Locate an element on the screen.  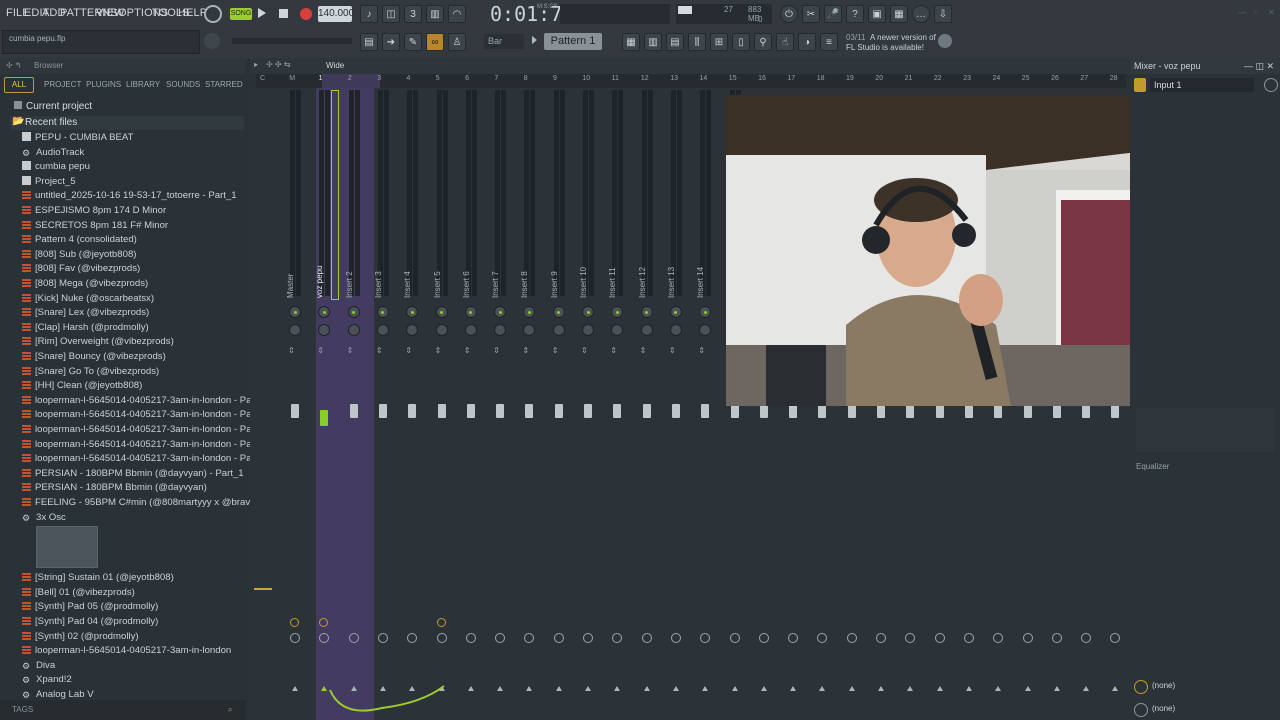
mixer-strip: Insert 2 ⇕ is located at coordinates (354, 394).